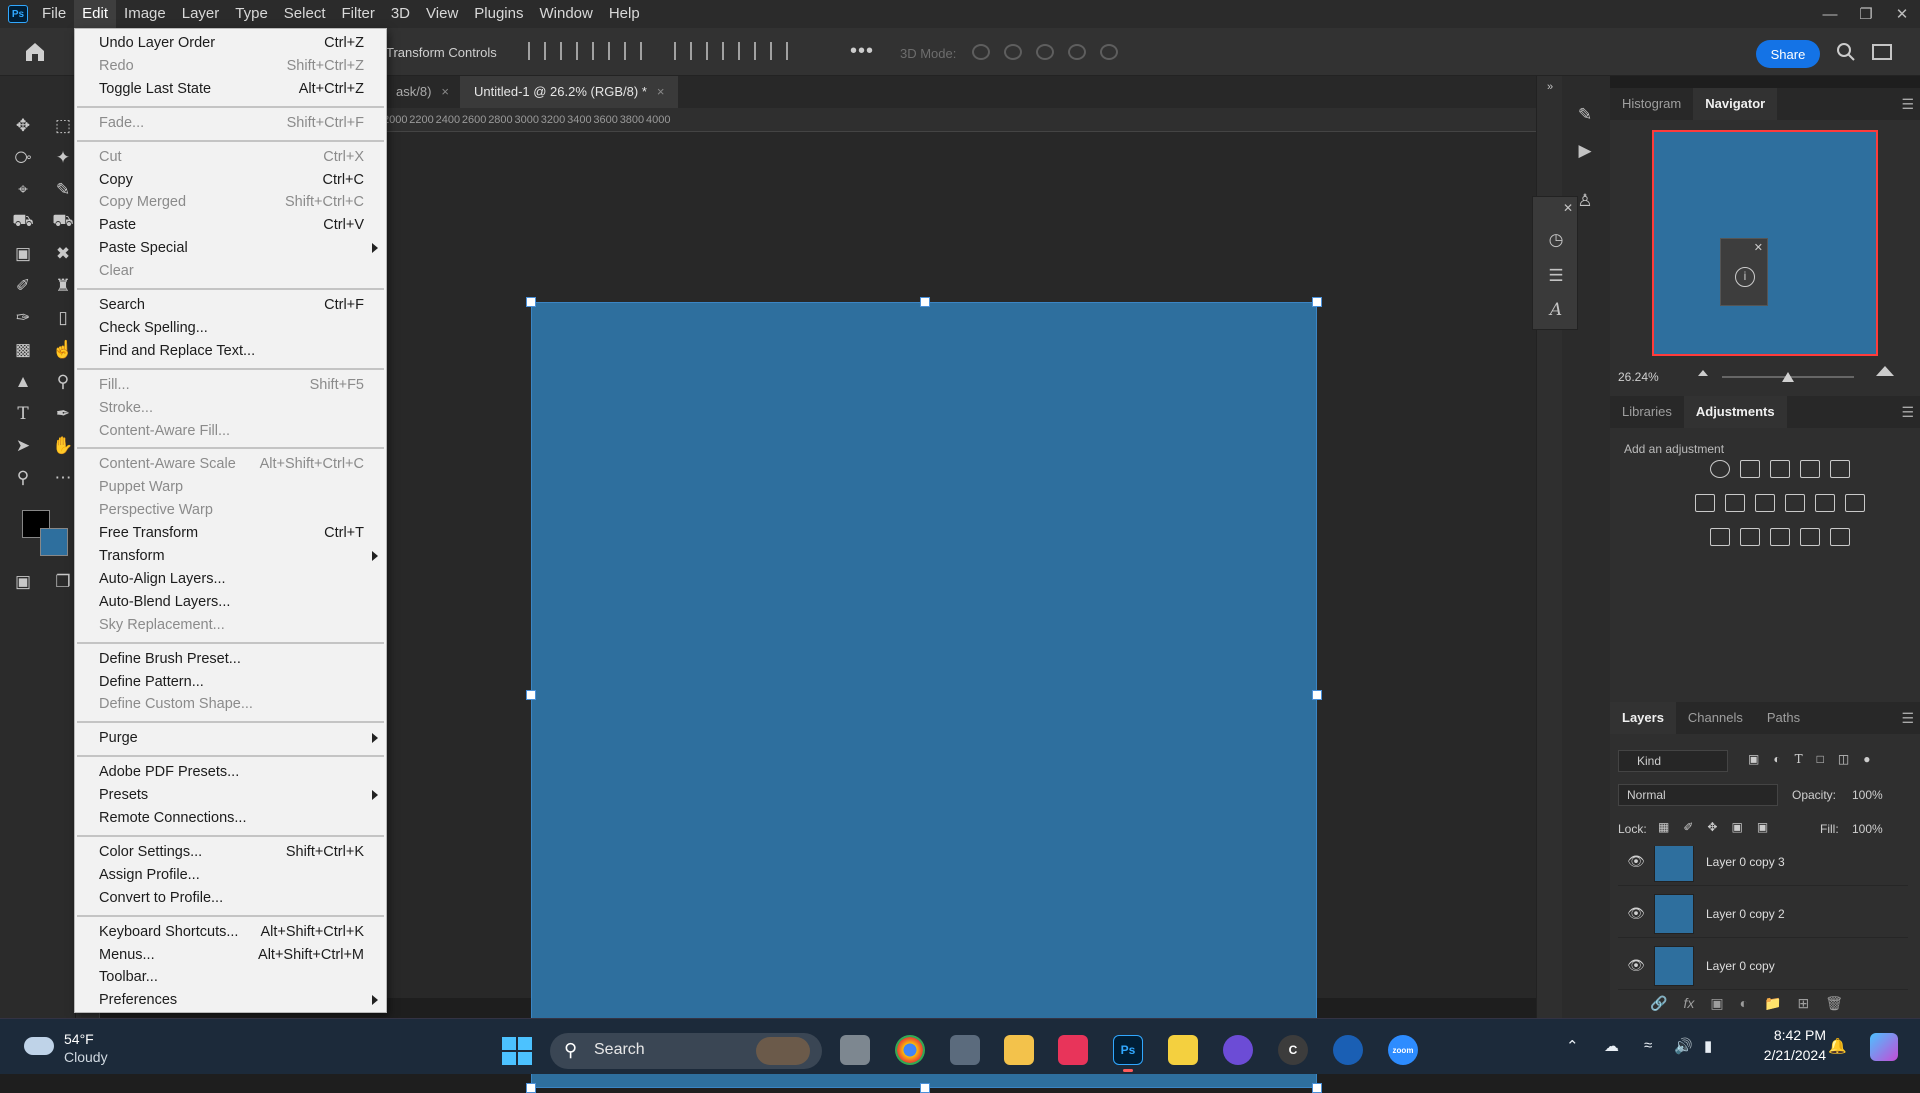 Image resolution: width=1920 pixels, height=1093 pixels. What do you see at coordinates (230, 534) in the screenshot?
I see `menu-item-free-transform: Free Transform Ctrl+T` at bounding box center [230, 534].